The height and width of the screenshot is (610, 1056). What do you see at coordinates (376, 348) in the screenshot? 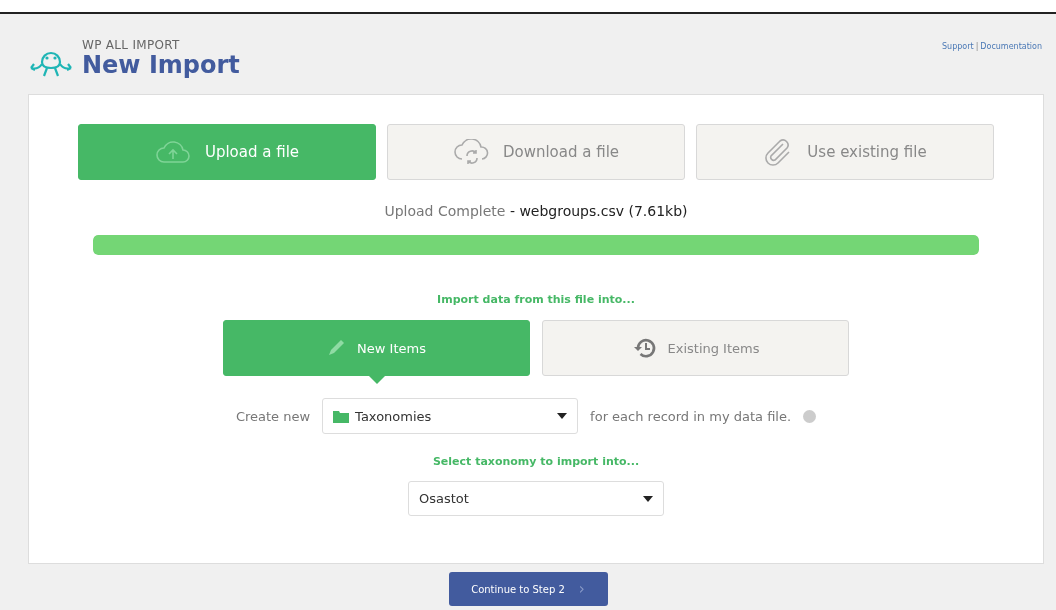
I see `import-option-tab: New Items` at bounding box center [376, 348].